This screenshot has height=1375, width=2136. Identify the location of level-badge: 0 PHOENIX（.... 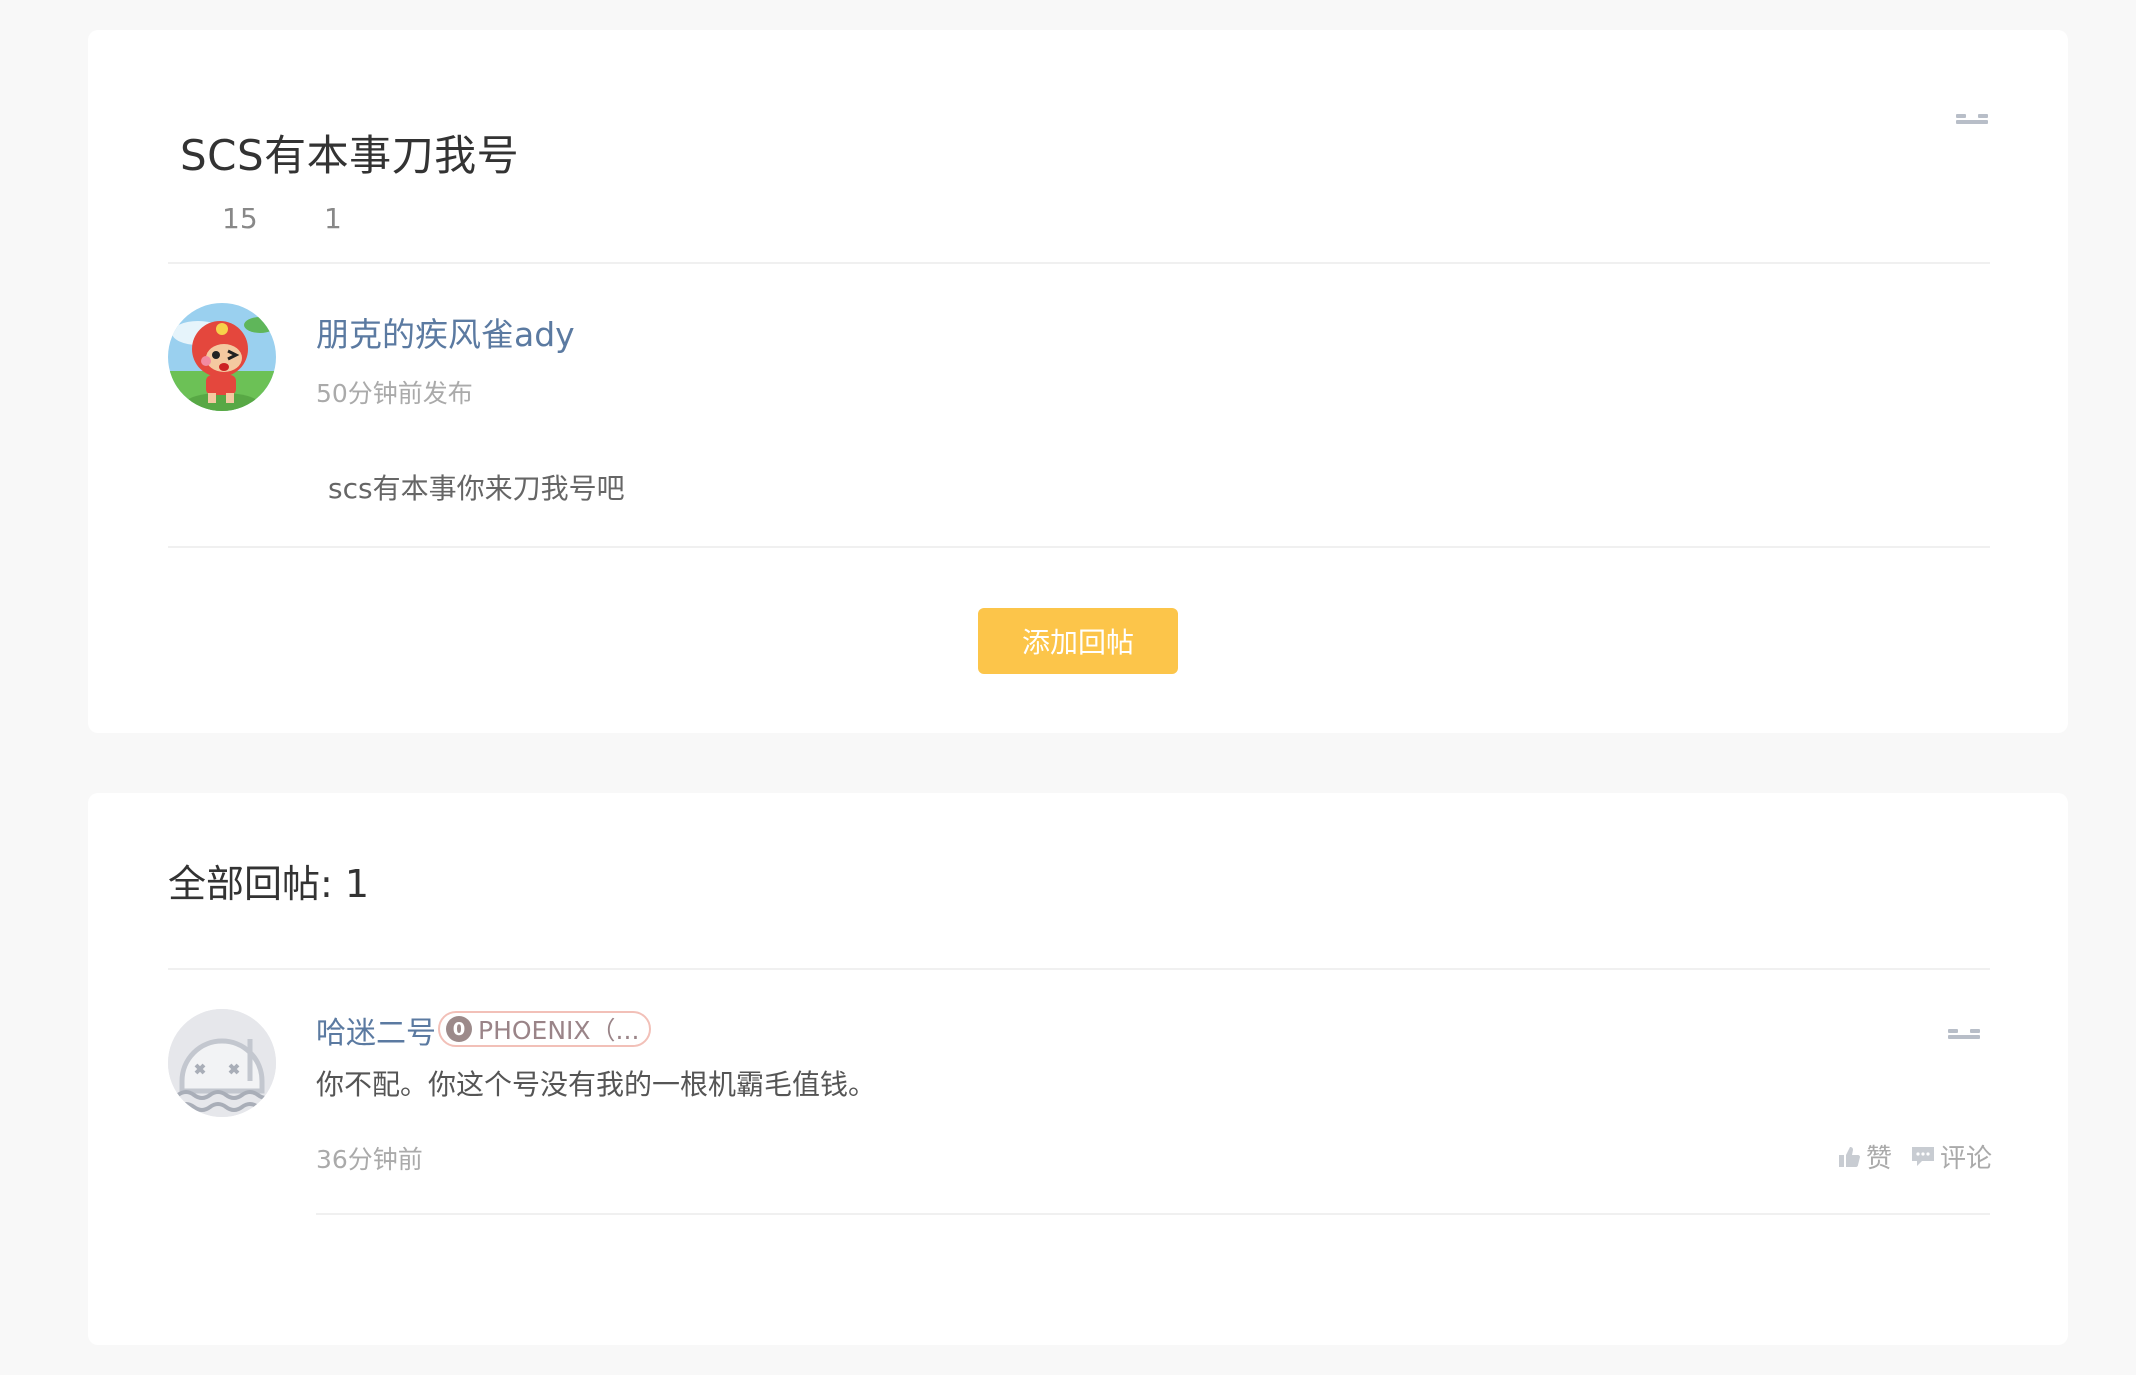
(545, 1029).